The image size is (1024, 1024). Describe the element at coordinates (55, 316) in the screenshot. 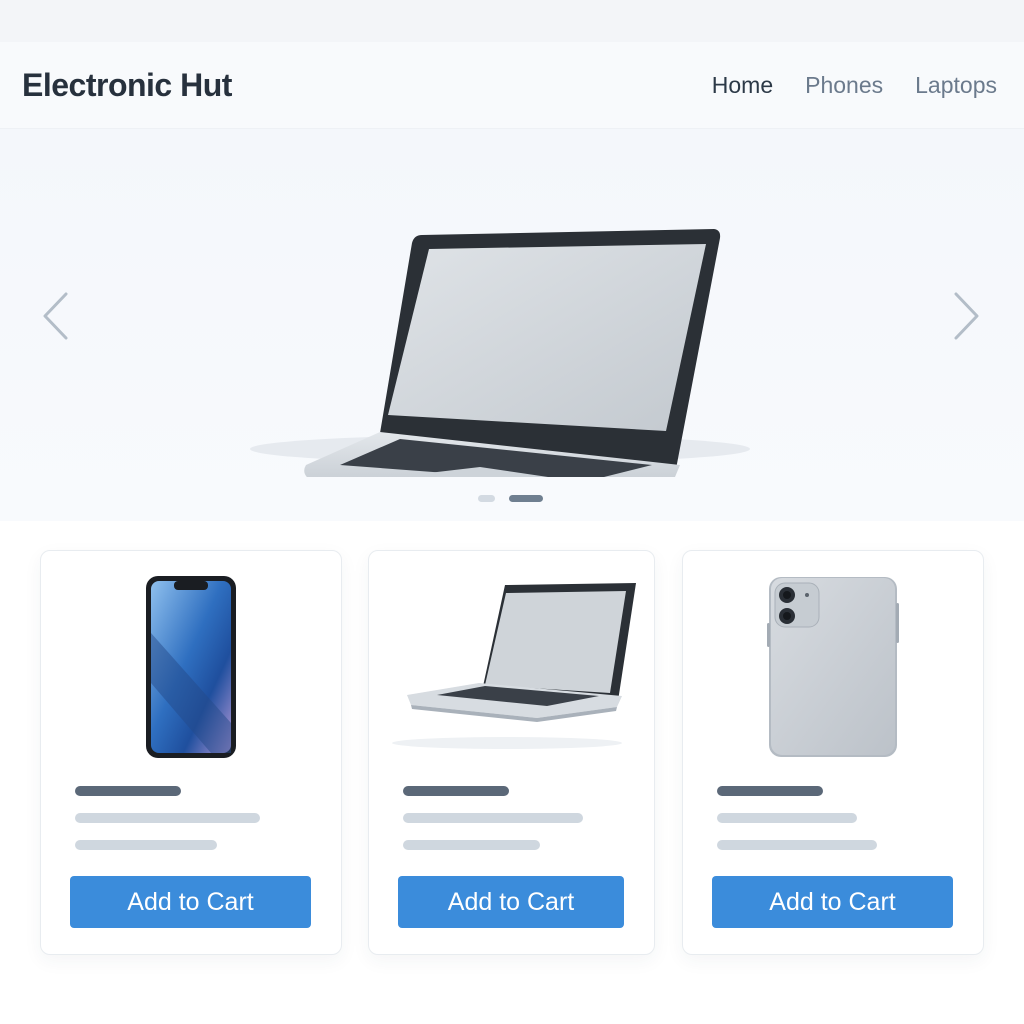

I see `chevron-left-icon` at that location.